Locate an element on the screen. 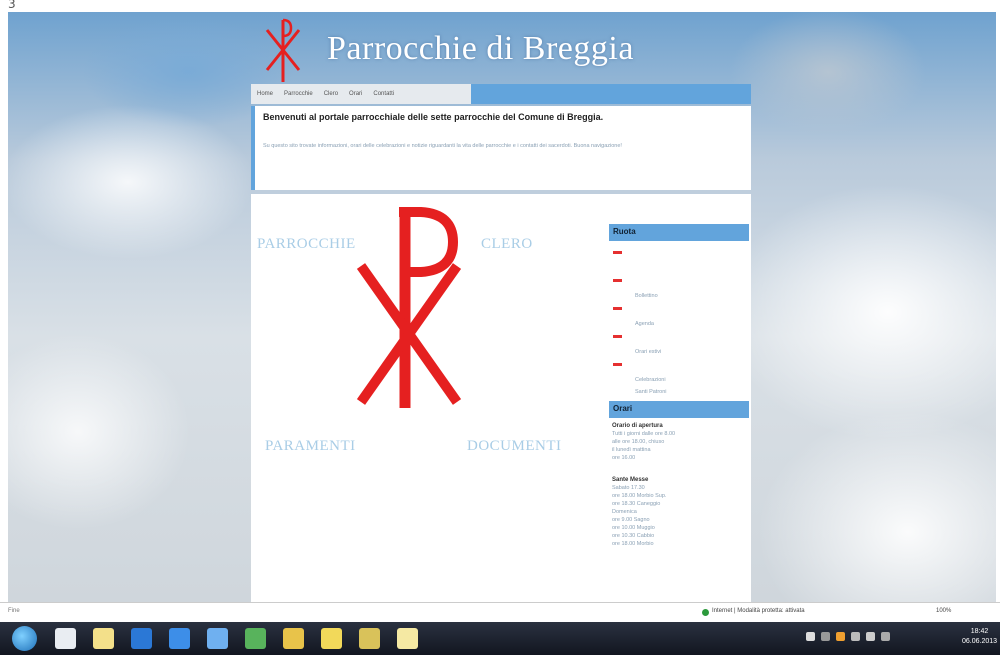  sidebar-link: Orari estivi is located at coordinates (679, 343).